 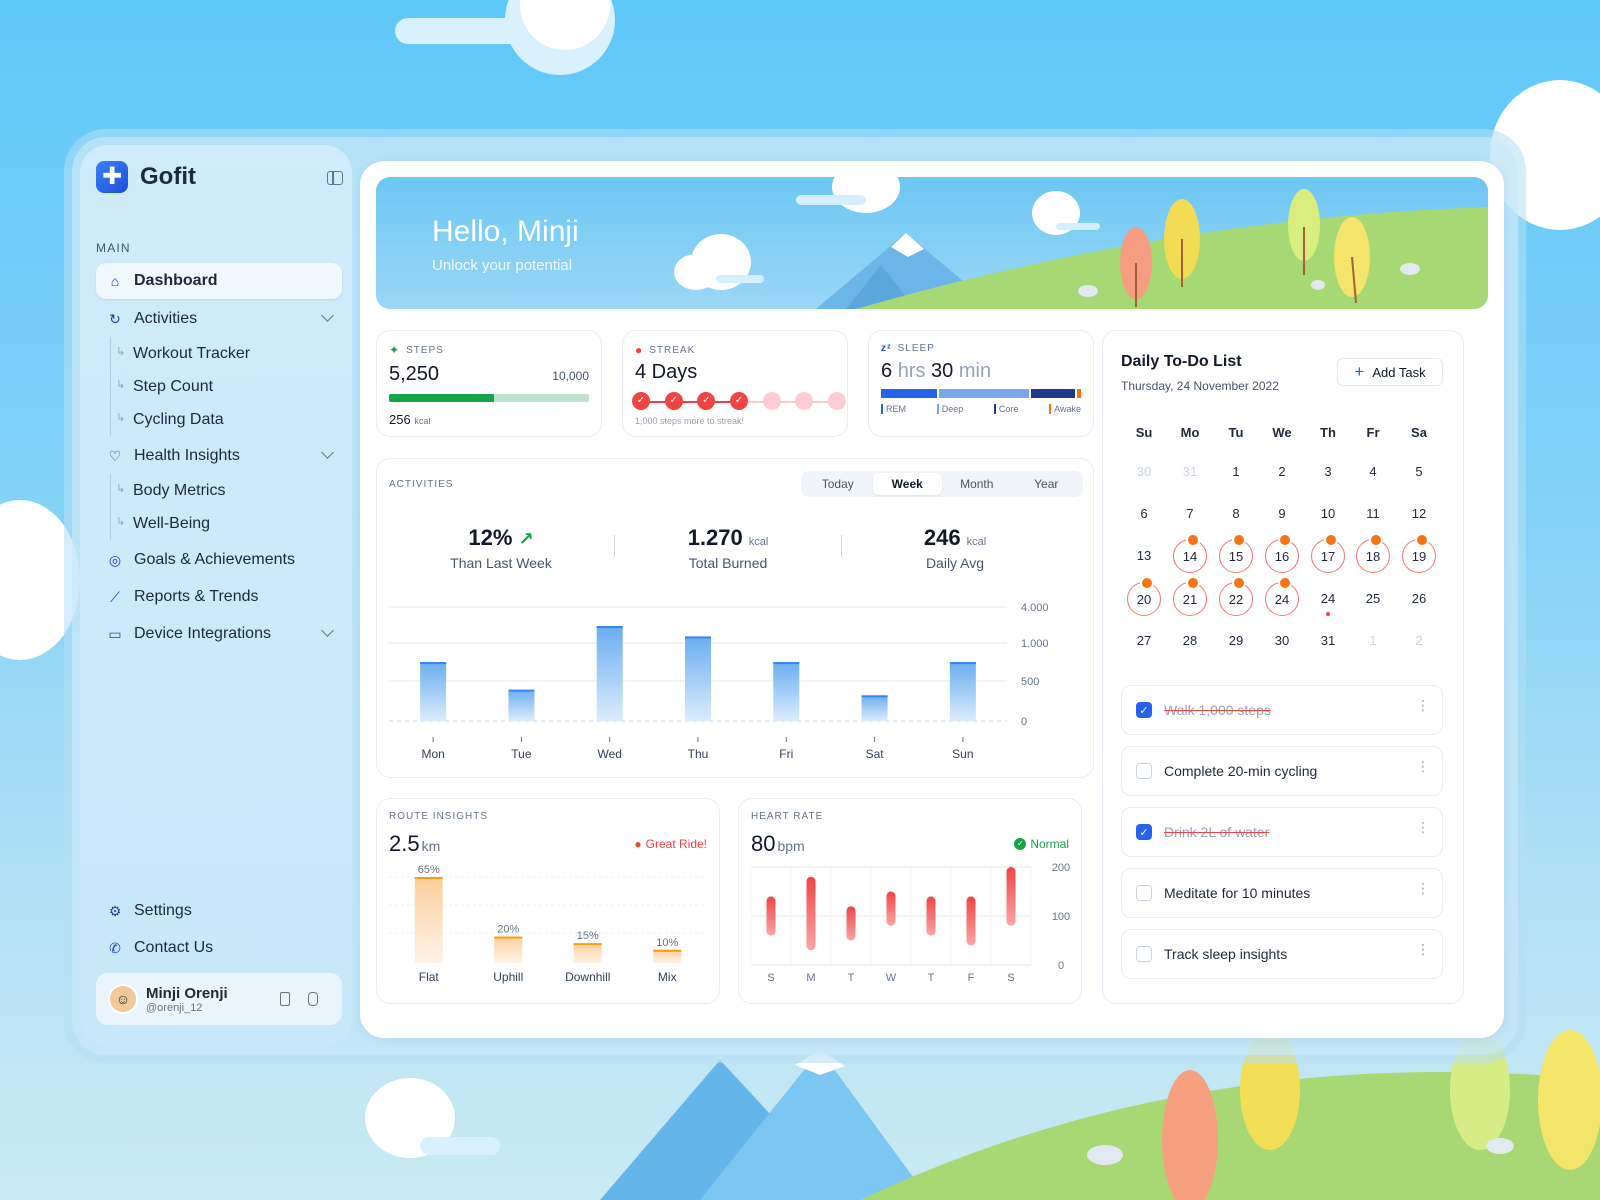 What do you see at coordinates (1331, 540) in the screenshot?
I see `flame-icon` at bounding box center [1331, 540].